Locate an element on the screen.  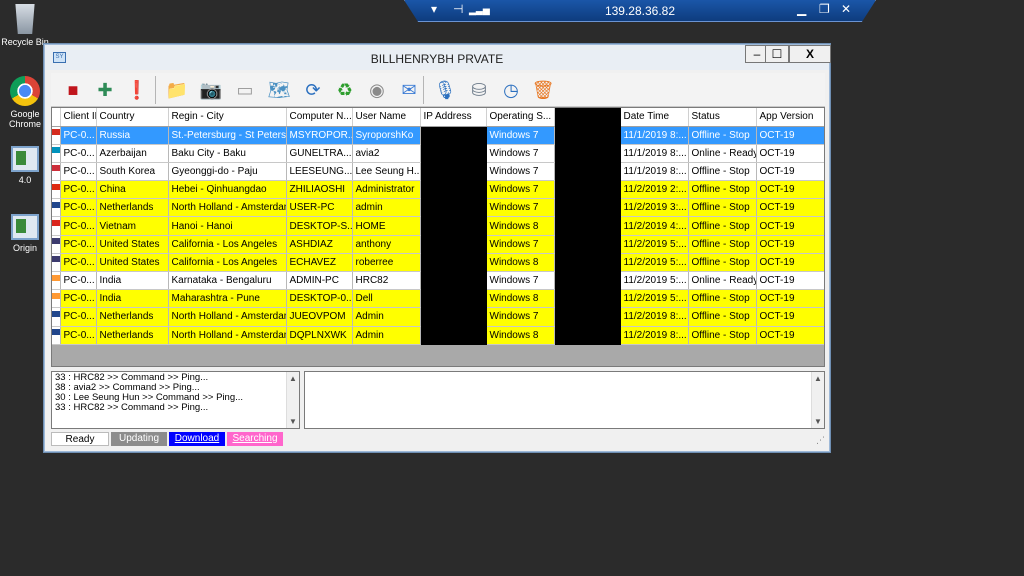
cell-user: anthony is located at coordinates (386, 244).